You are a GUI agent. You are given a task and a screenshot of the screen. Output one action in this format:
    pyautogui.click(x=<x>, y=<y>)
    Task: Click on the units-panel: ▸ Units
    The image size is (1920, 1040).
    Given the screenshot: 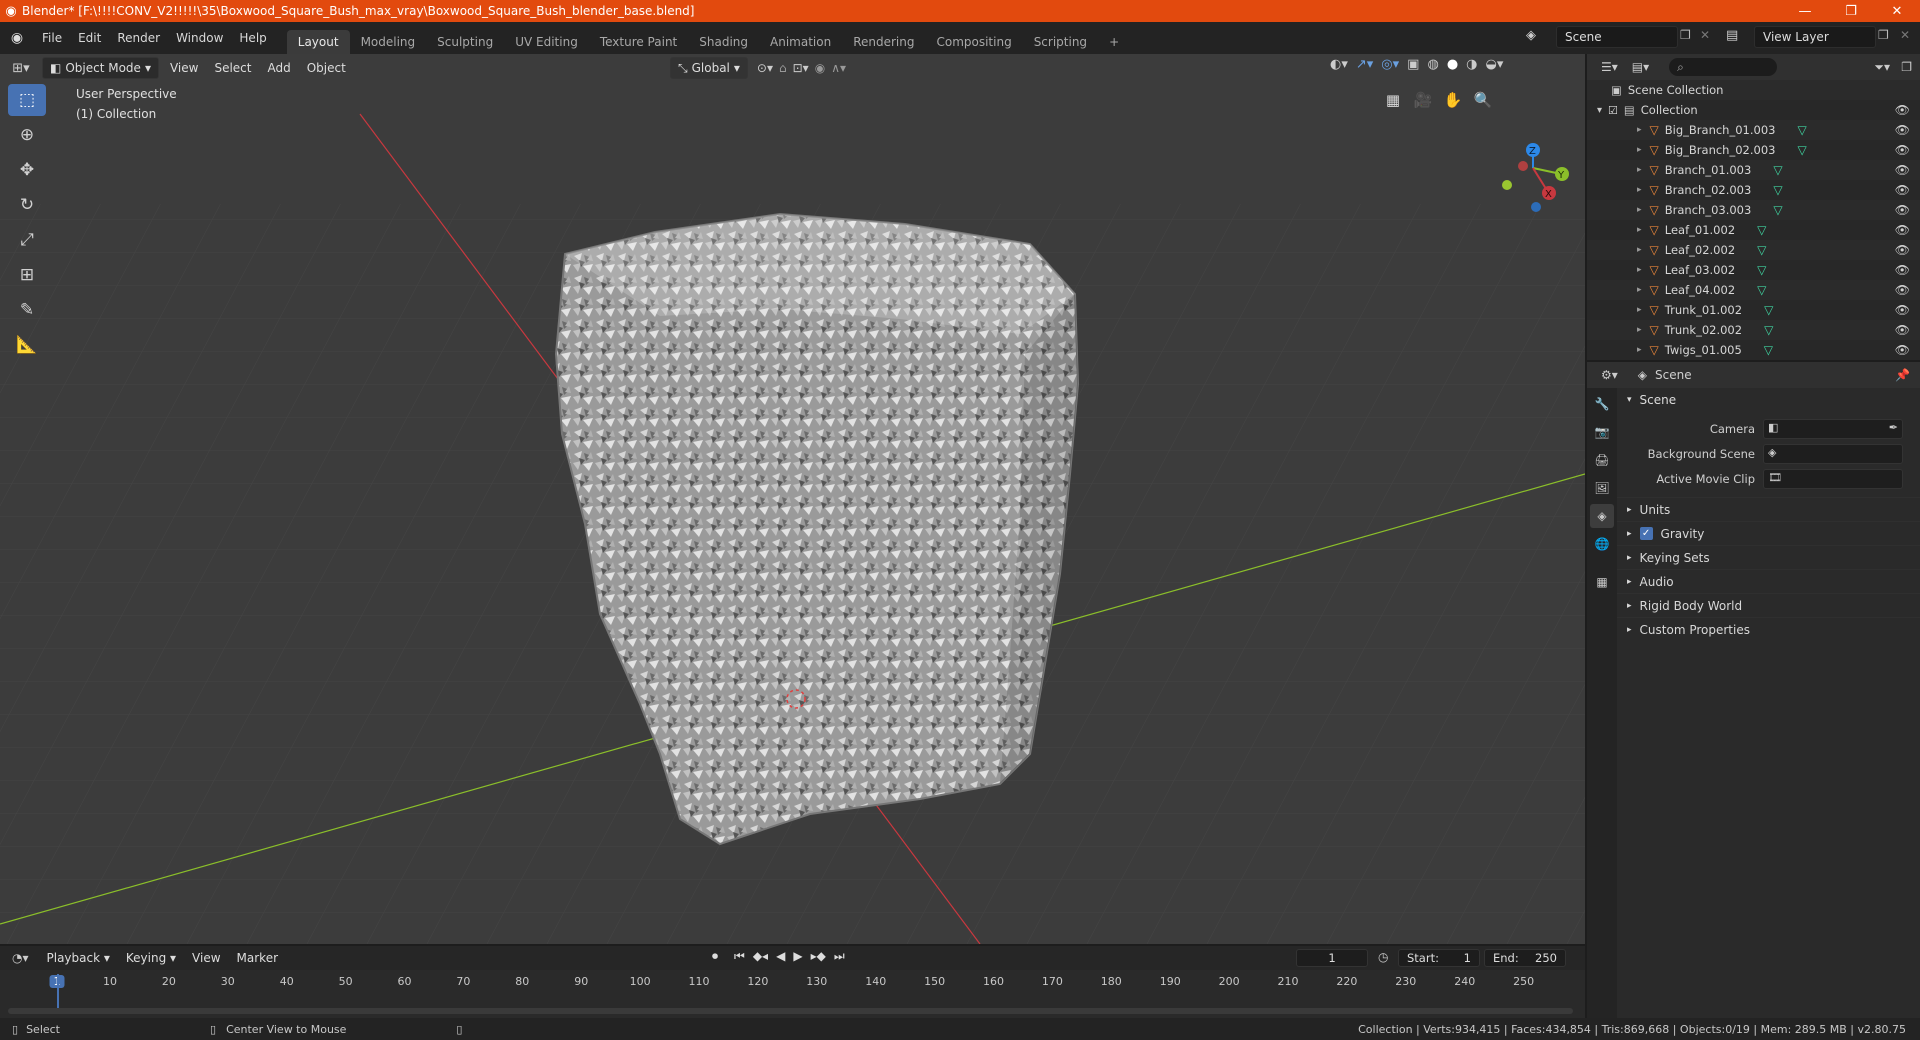 What is the action you would take?
    pyautogui.click(x=1768, y=509)
    